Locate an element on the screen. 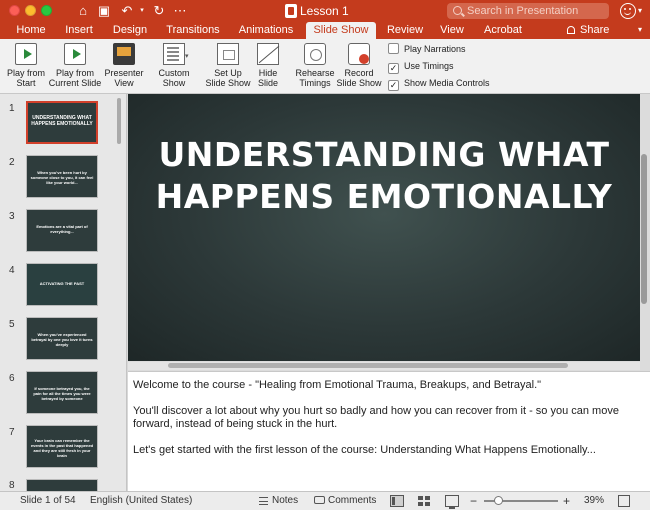  slide-counter: Slide 1 of 54 is located at coordinates (48, 500).